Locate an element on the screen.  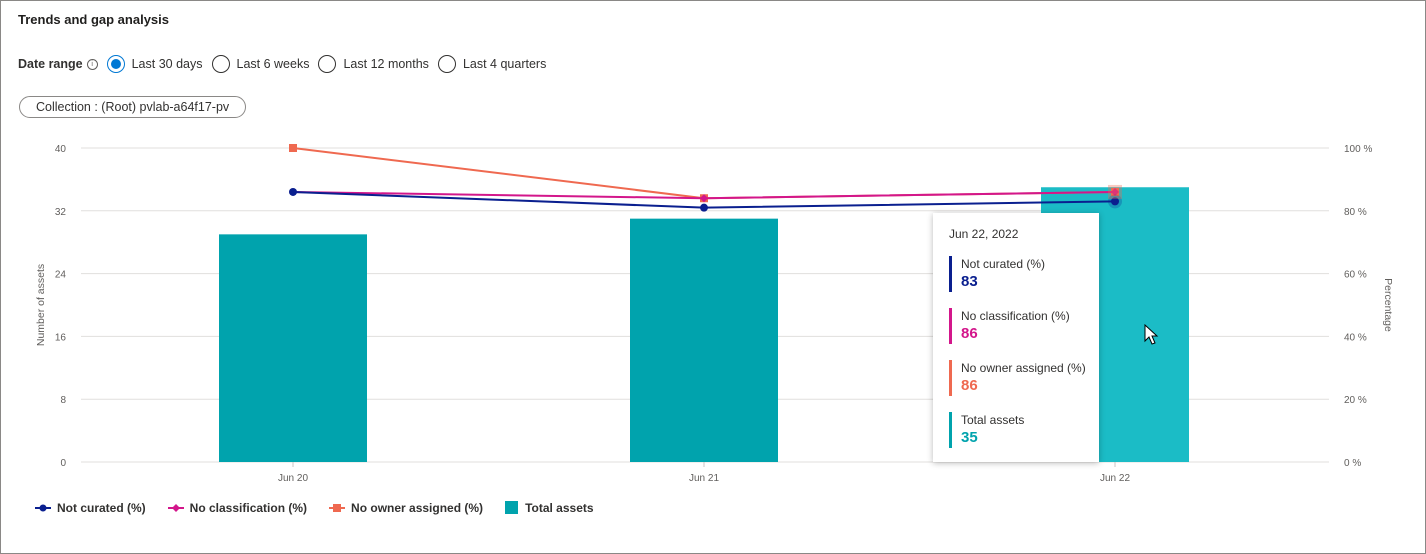
legend-label: Total assets is located at coordinates (559, 508).